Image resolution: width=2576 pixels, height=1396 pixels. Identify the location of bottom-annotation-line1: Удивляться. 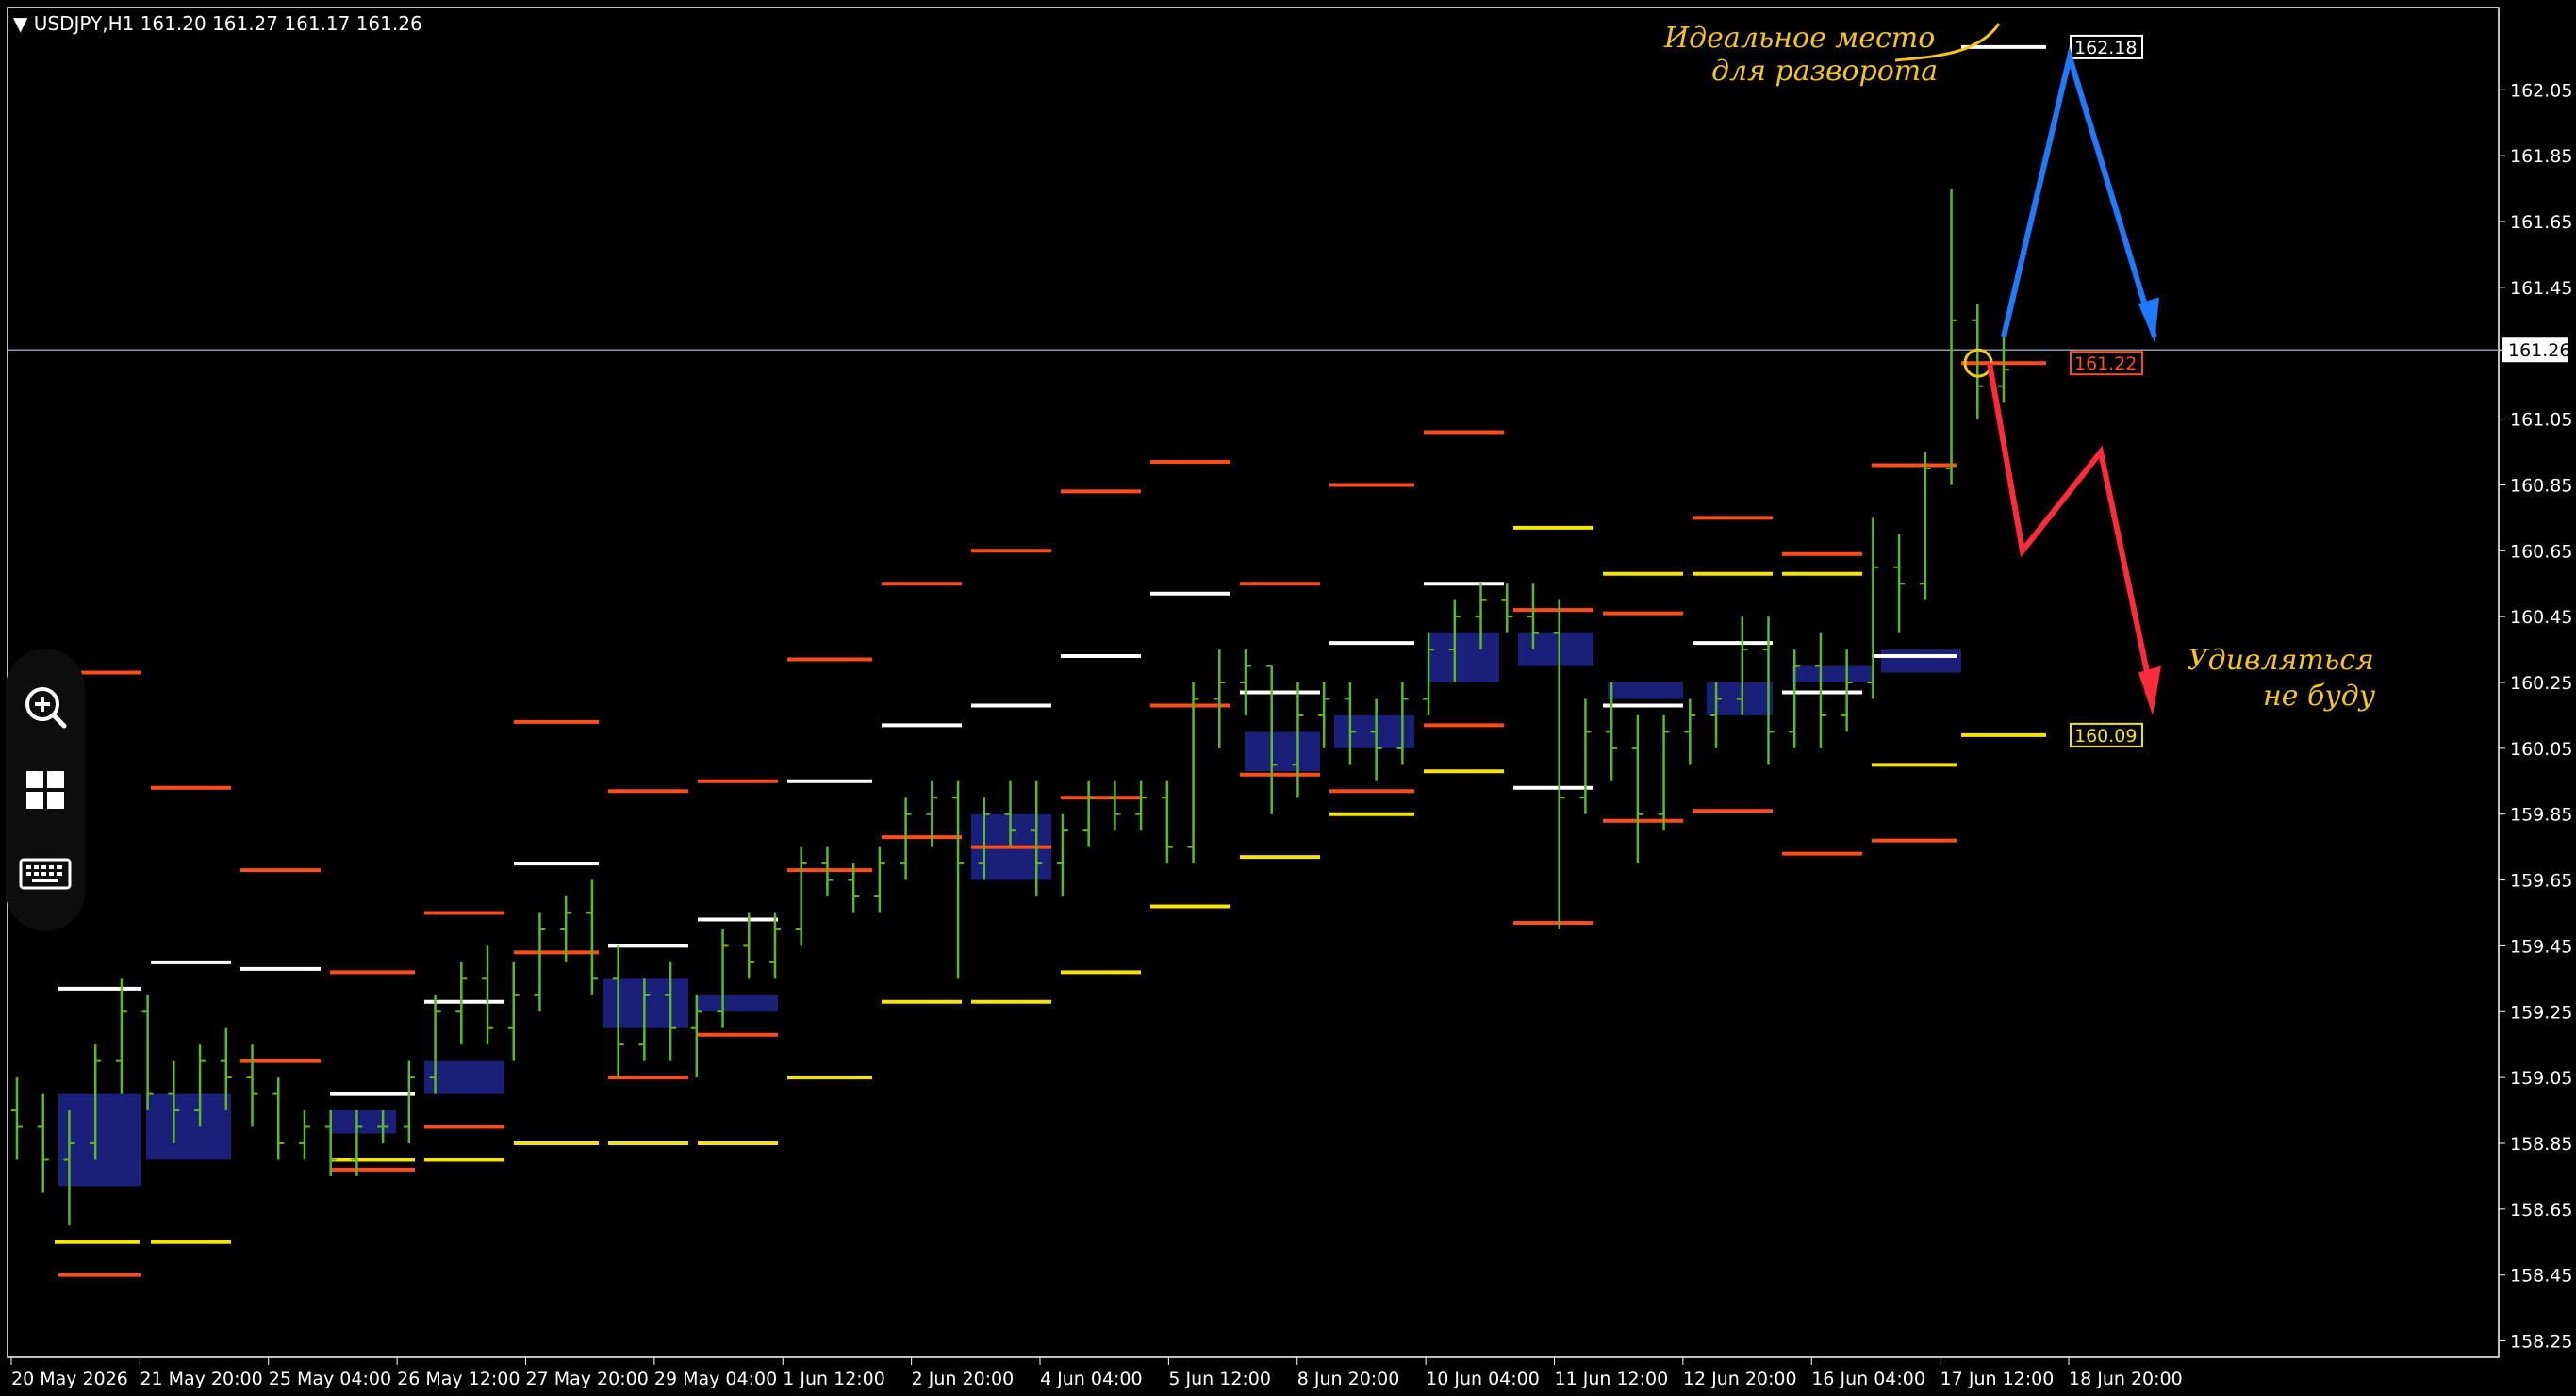
(2281, 660).